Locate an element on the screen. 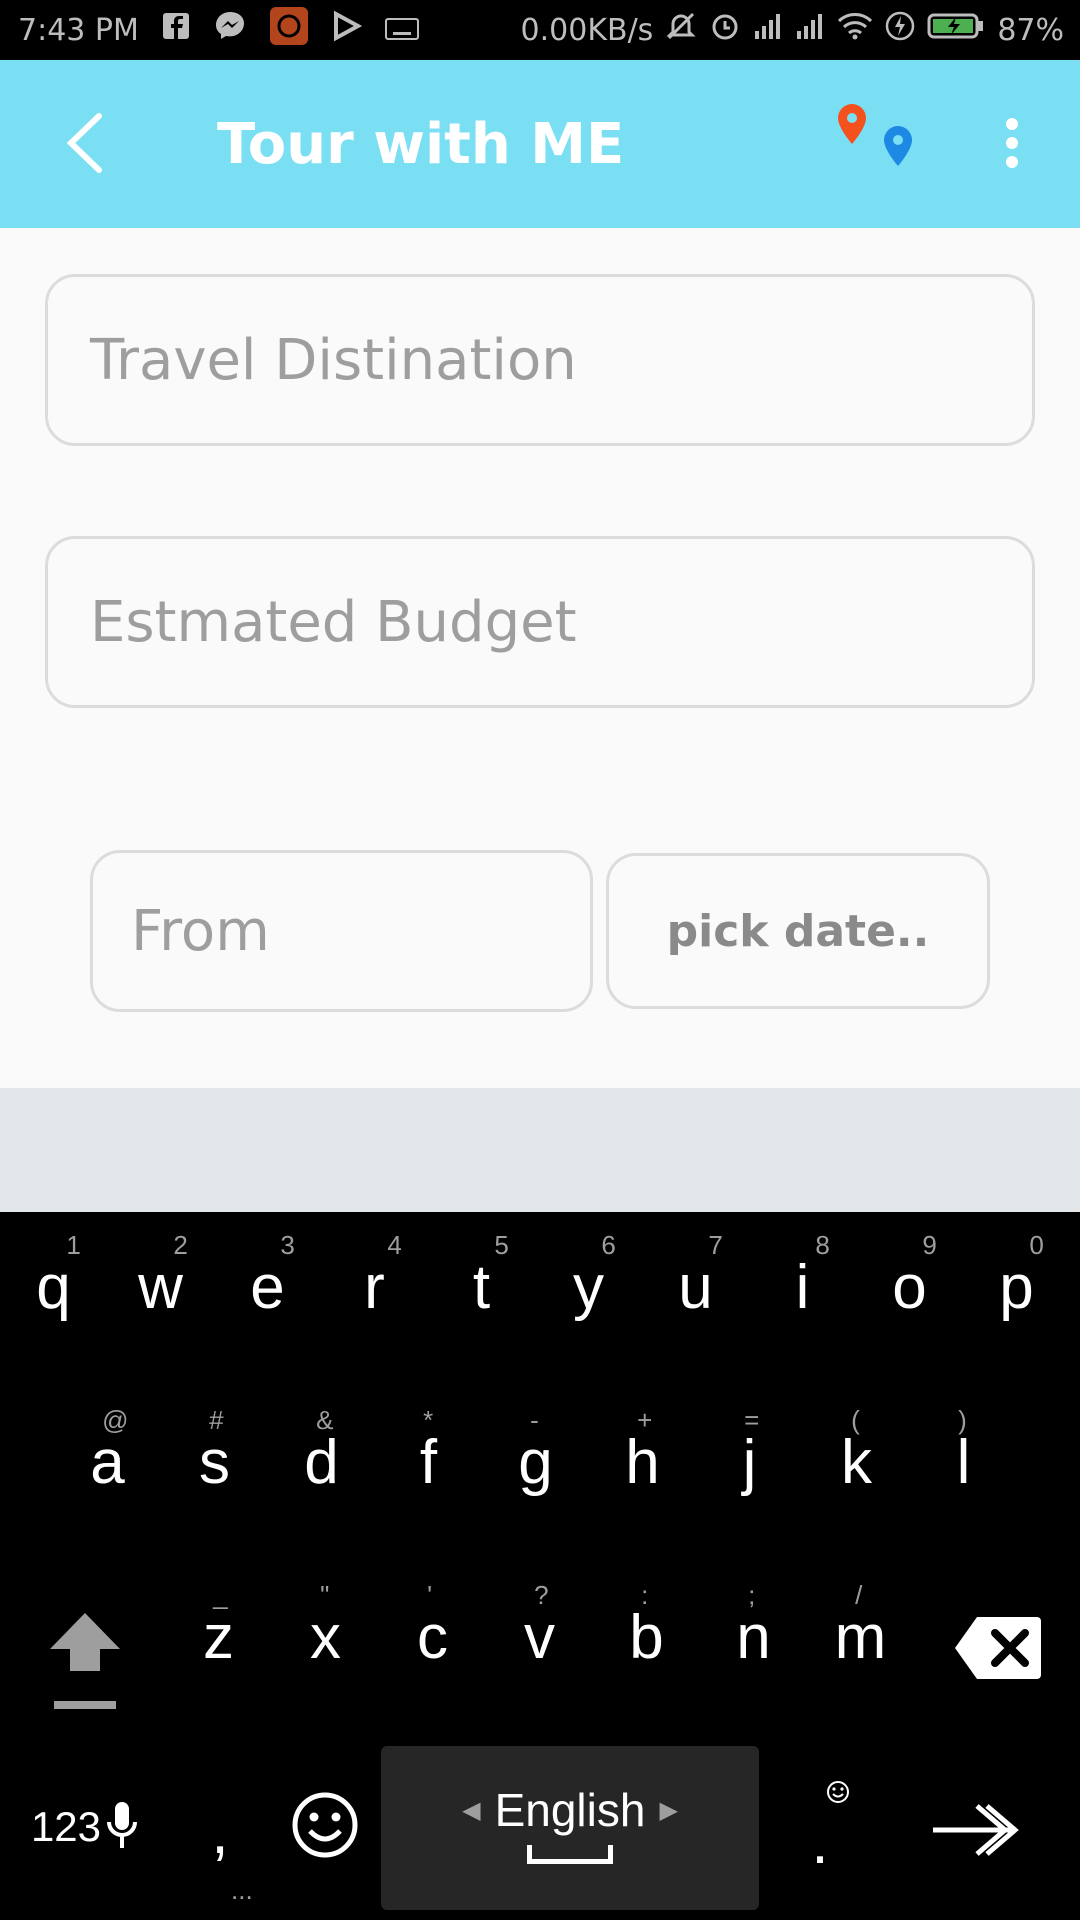 This screenshot has width=1080, height=1920. shift-icon is located at coordinates (85, 1664).